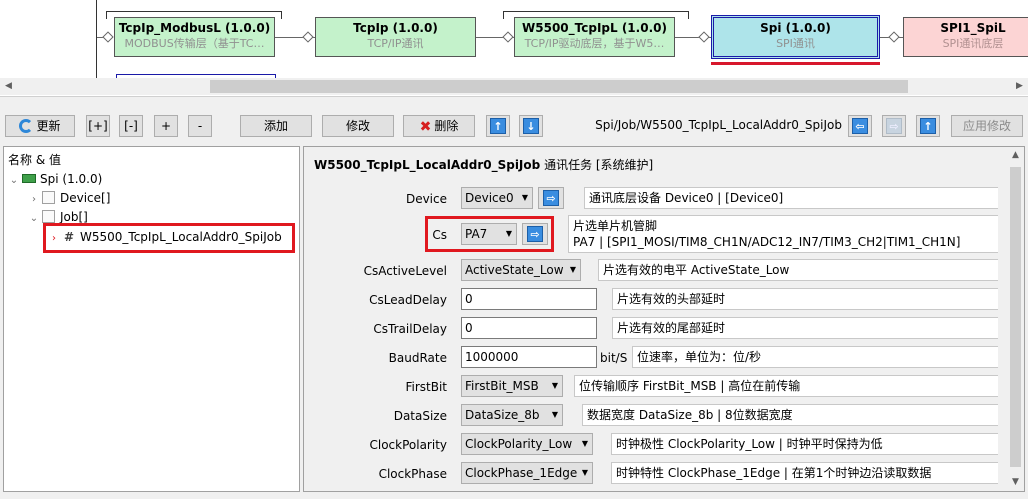  Describe the element at coordinates (85, 198) in the screenshot. I see `tree-item-label: Device[]` at that location.